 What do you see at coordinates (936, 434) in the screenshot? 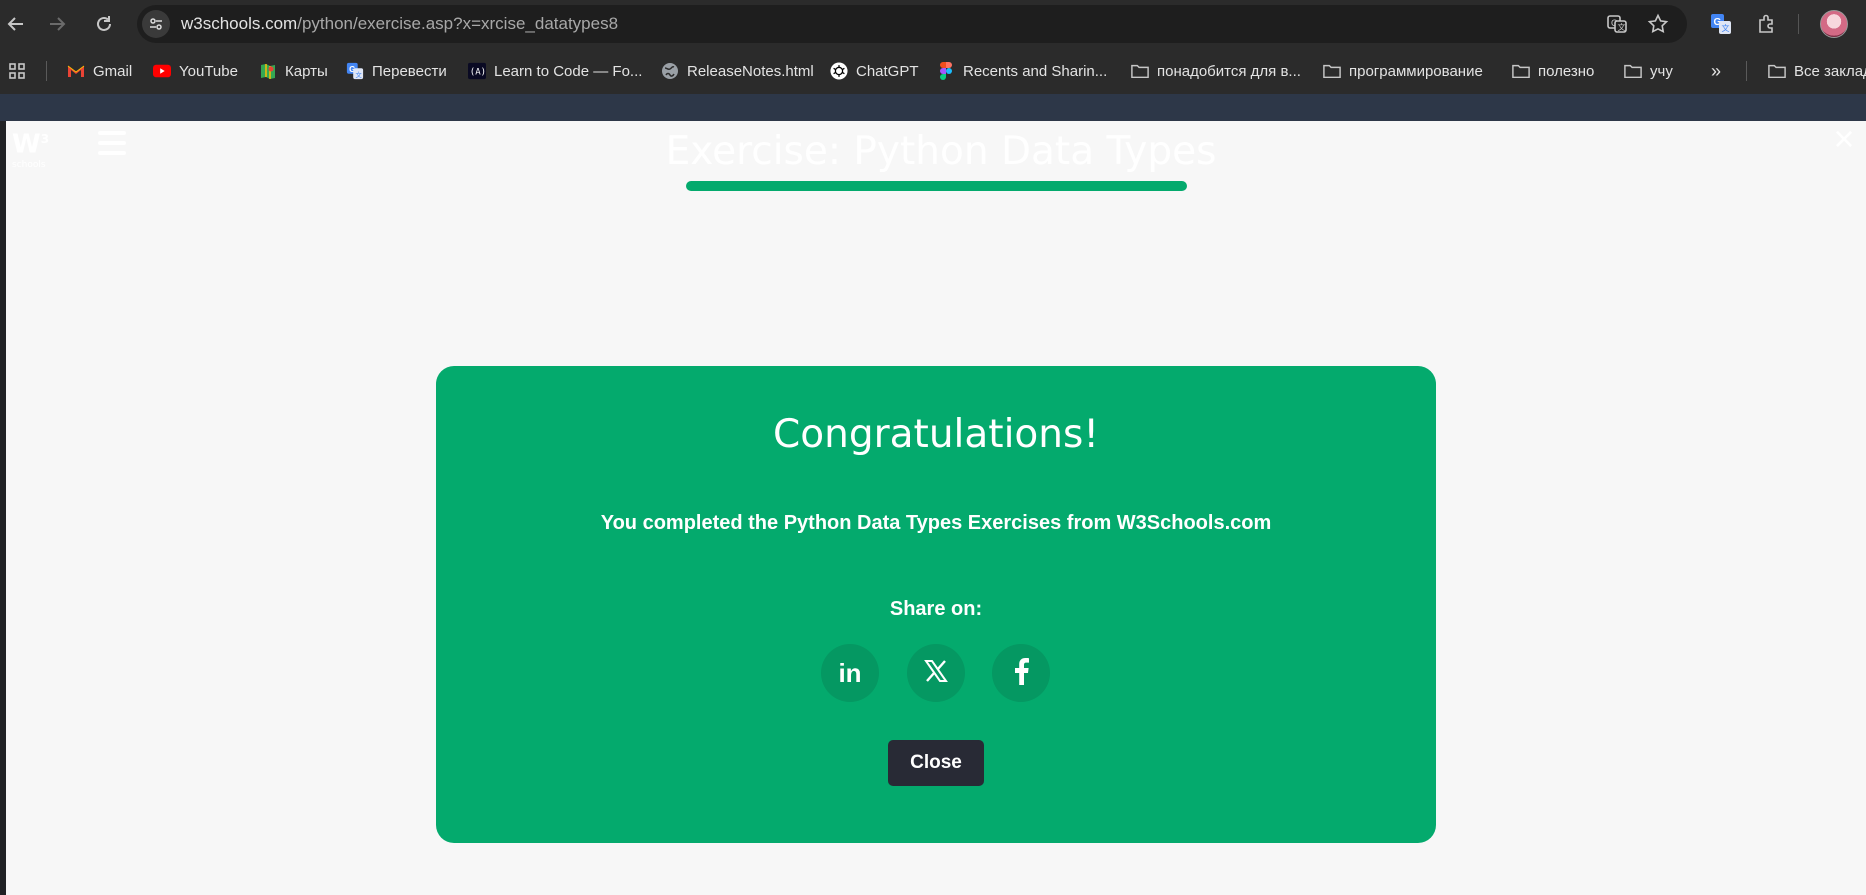
I see `modal-title: Congratulations!` at bounding box center [936, 434].